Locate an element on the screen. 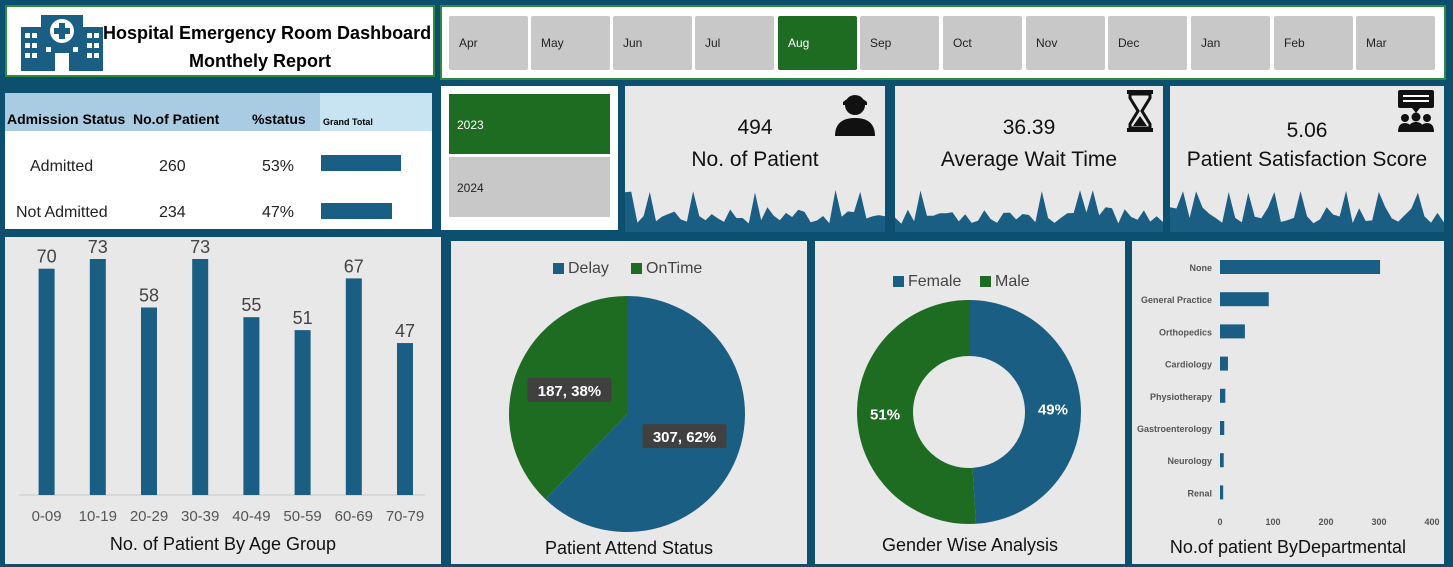 The width and height of the screenshot is (1453, 567). age-tick-label: 50-59 is located at coordinates (302, 516).